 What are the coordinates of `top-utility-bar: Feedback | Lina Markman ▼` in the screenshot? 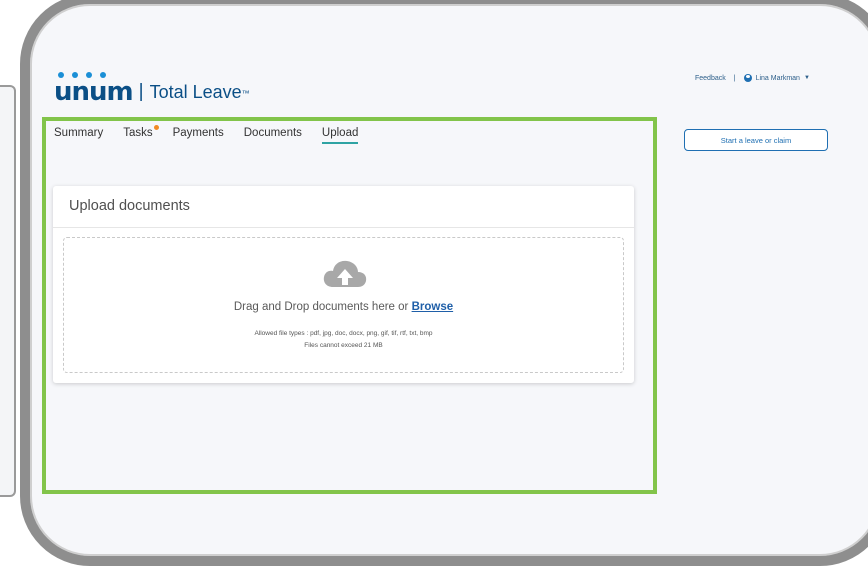 It's located at (752, 78).